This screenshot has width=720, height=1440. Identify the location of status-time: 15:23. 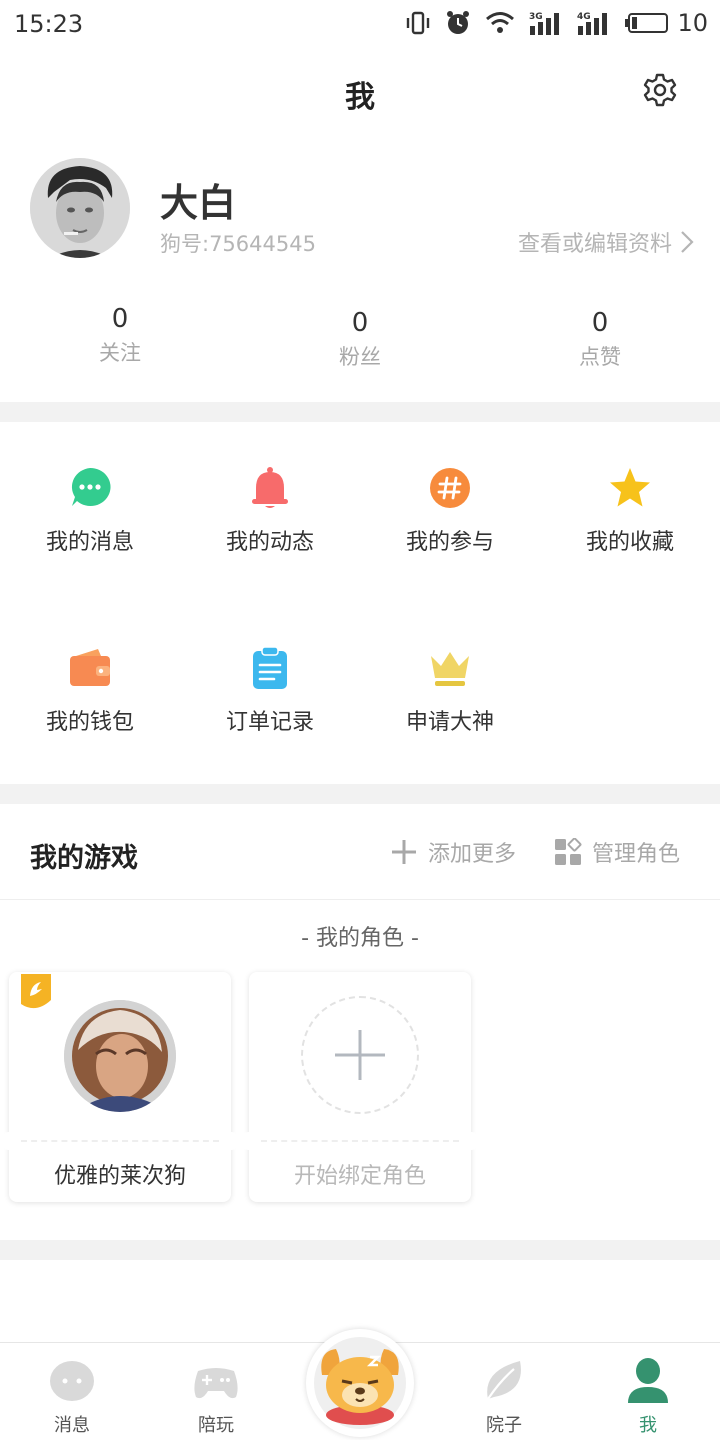
(49, 24).